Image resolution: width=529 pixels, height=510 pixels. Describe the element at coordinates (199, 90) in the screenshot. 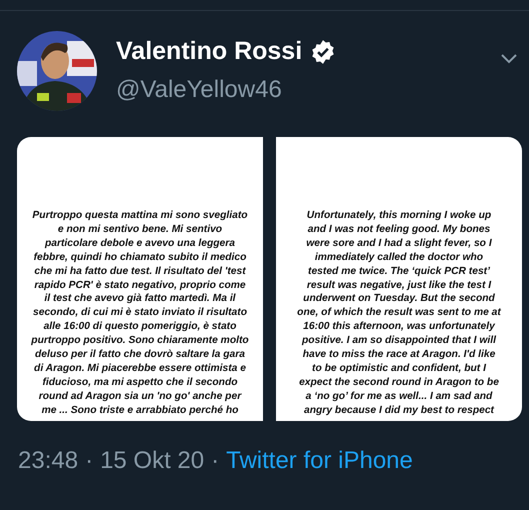

I see `user-handle: @ValeYellow46` at that location.